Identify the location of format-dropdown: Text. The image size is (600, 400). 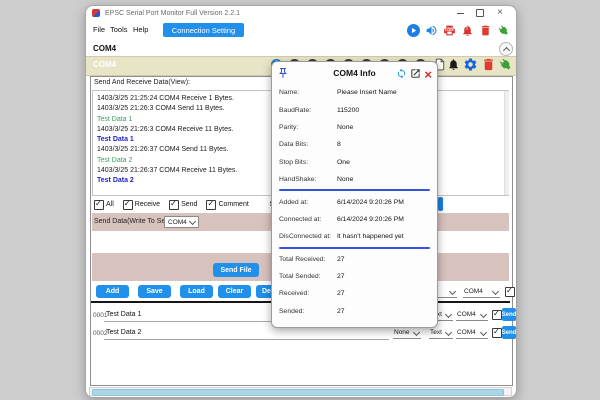
(441, 333).